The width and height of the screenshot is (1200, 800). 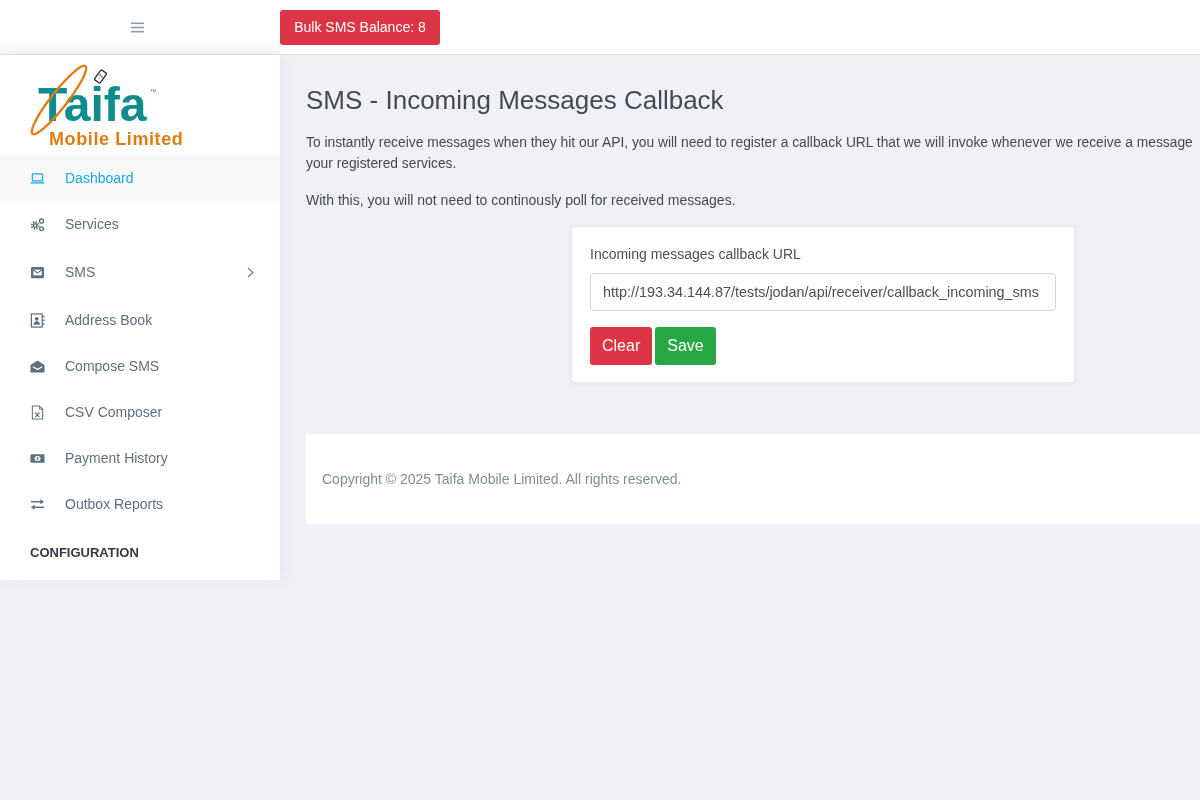 I want to click on sidebar-item: Compose SMS, so click(x=140, y=366).